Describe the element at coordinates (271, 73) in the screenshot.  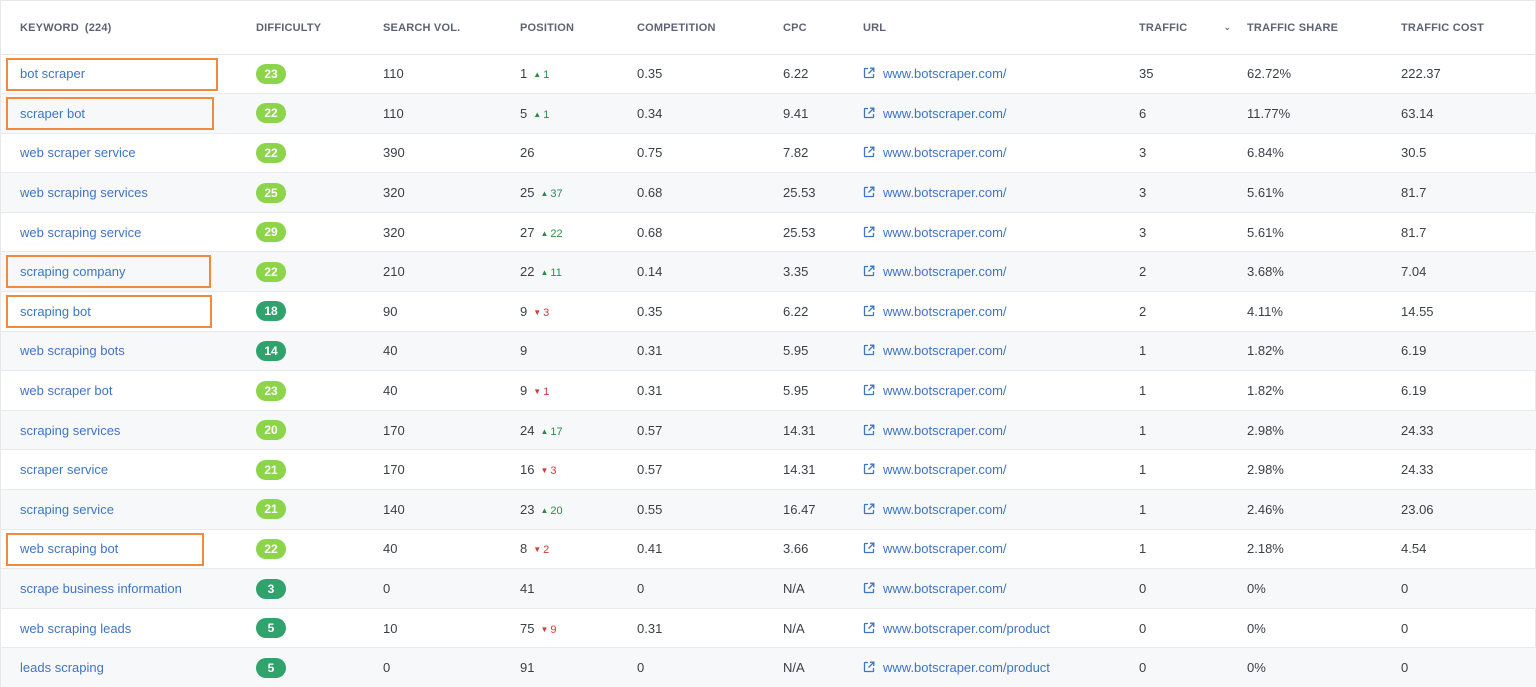
I see `difficulty-badge: 23` at that location.